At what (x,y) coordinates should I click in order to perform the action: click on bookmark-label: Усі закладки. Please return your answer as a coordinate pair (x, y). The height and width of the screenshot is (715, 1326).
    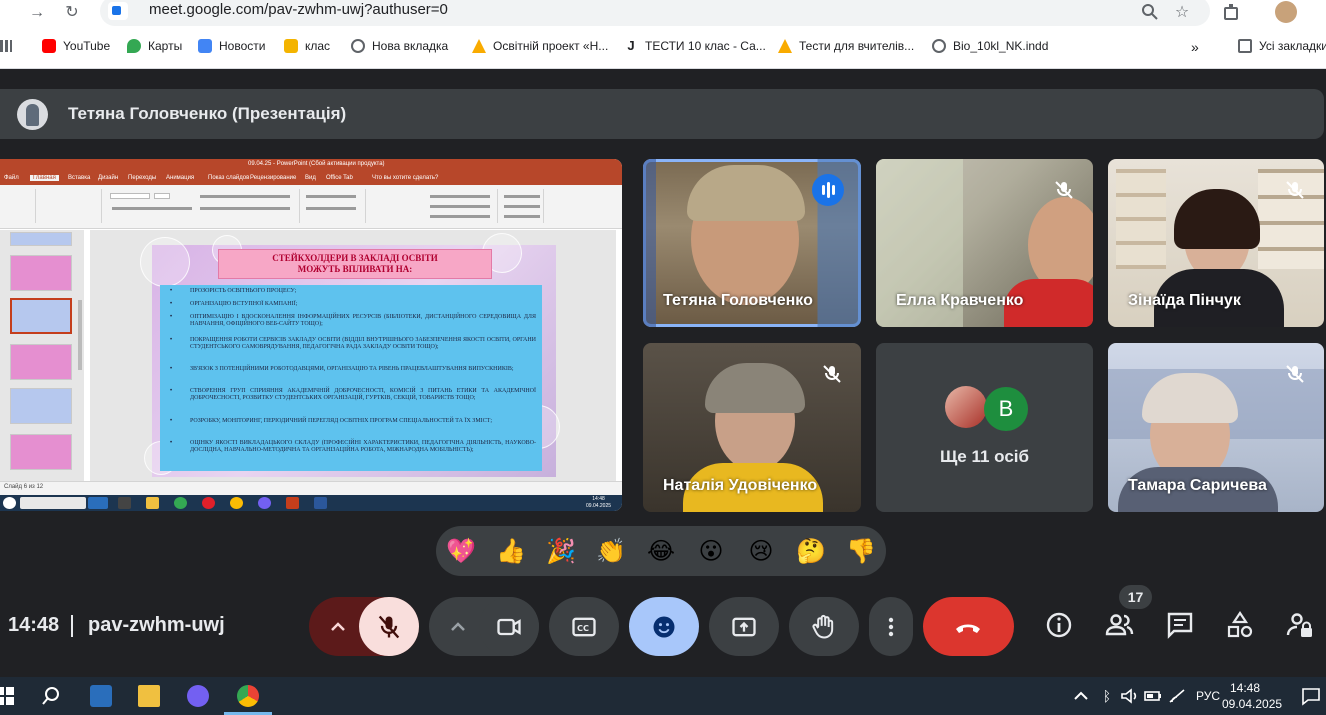
    Looking at the image, I should click on (1292, 46).